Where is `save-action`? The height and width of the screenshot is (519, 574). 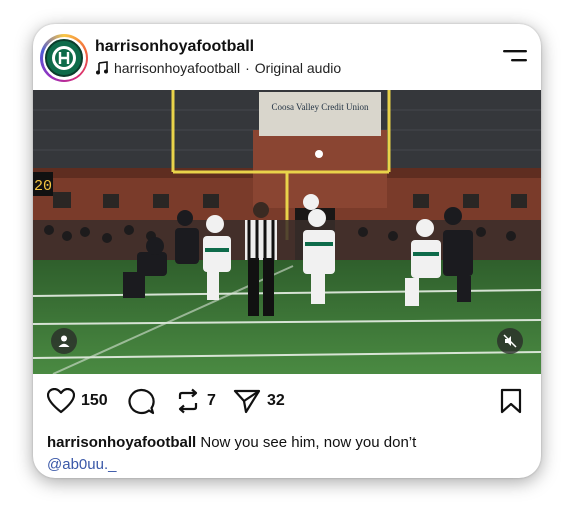
save-action is located at coordinates (511, 401).